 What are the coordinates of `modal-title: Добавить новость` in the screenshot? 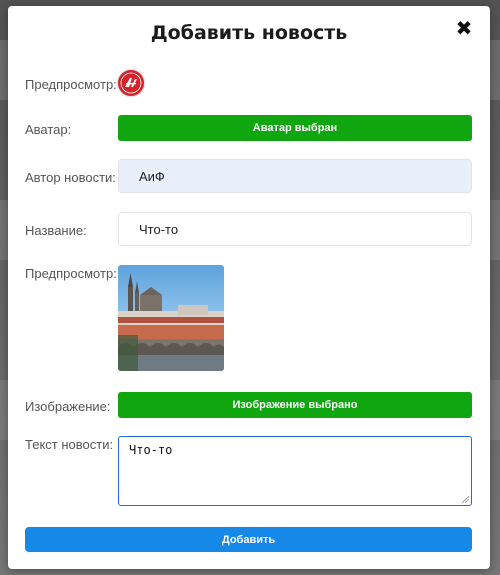 It's located at (249, 33).